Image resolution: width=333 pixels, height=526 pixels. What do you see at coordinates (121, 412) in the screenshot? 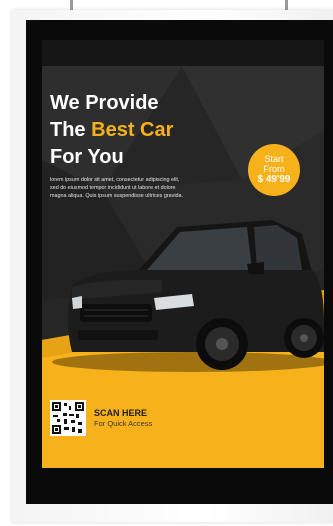
I see `scan-title: SCAN HERE` at bounding box center [121, 412].